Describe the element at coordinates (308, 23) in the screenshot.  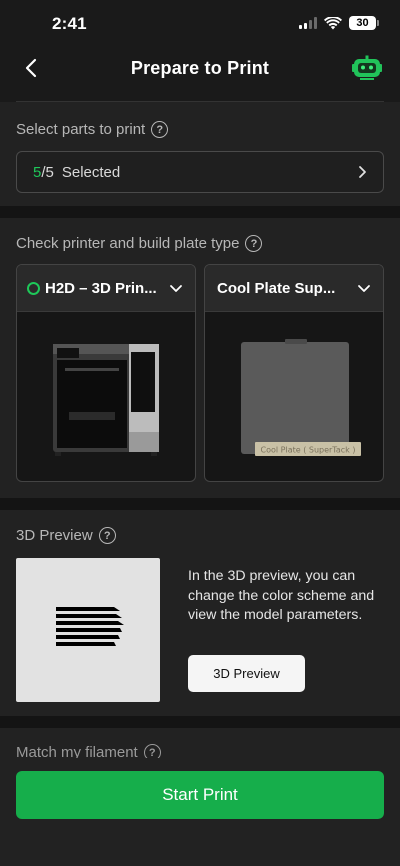
I see `cellular-signal-icon` at that location.